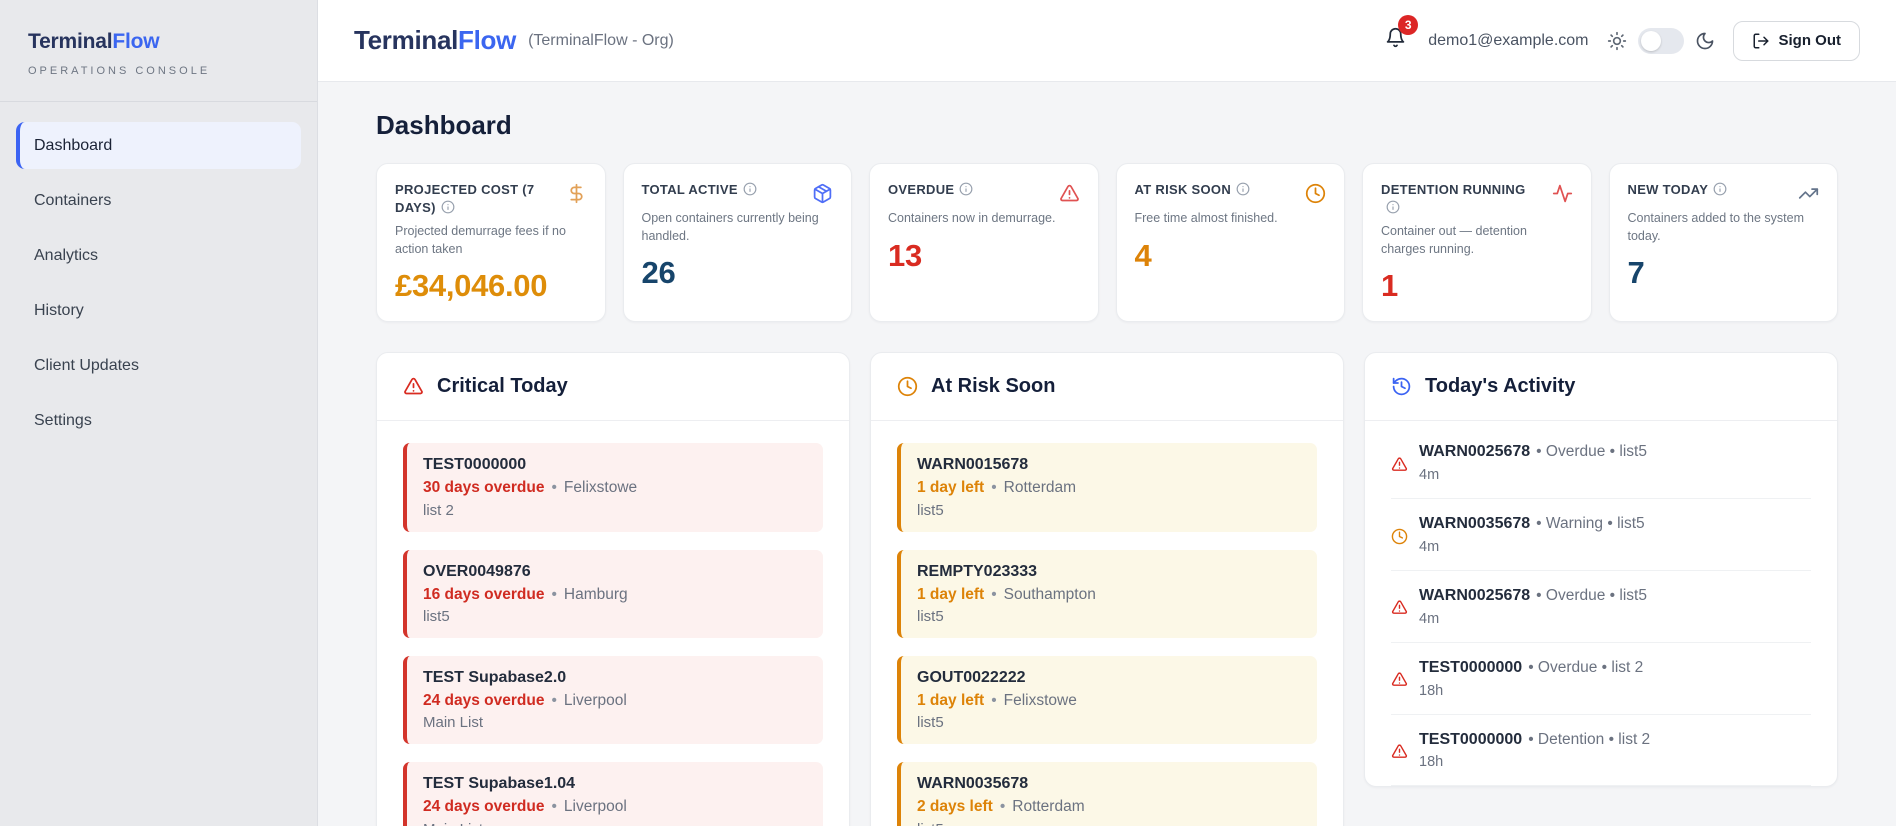 This screenshot has height=826, width=1896. What do you see at coordinates (1475, 595) in the screenshot?
I see `container-name: WARN0025678` at bounding box center [1475, 595].